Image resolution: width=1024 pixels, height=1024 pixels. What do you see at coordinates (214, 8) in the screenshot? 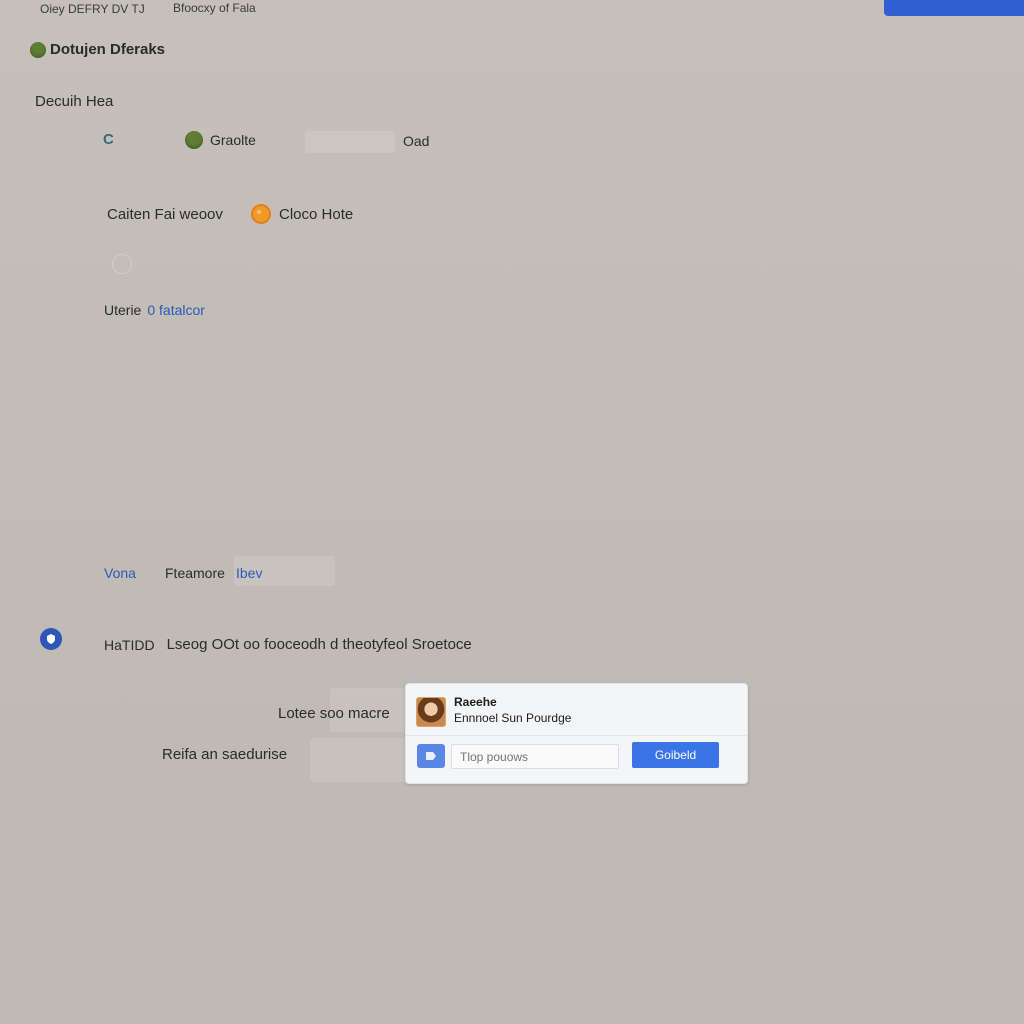
I see `top-breadcrumb: Bfoocxy of Fala` at bounding box center [214, 8].